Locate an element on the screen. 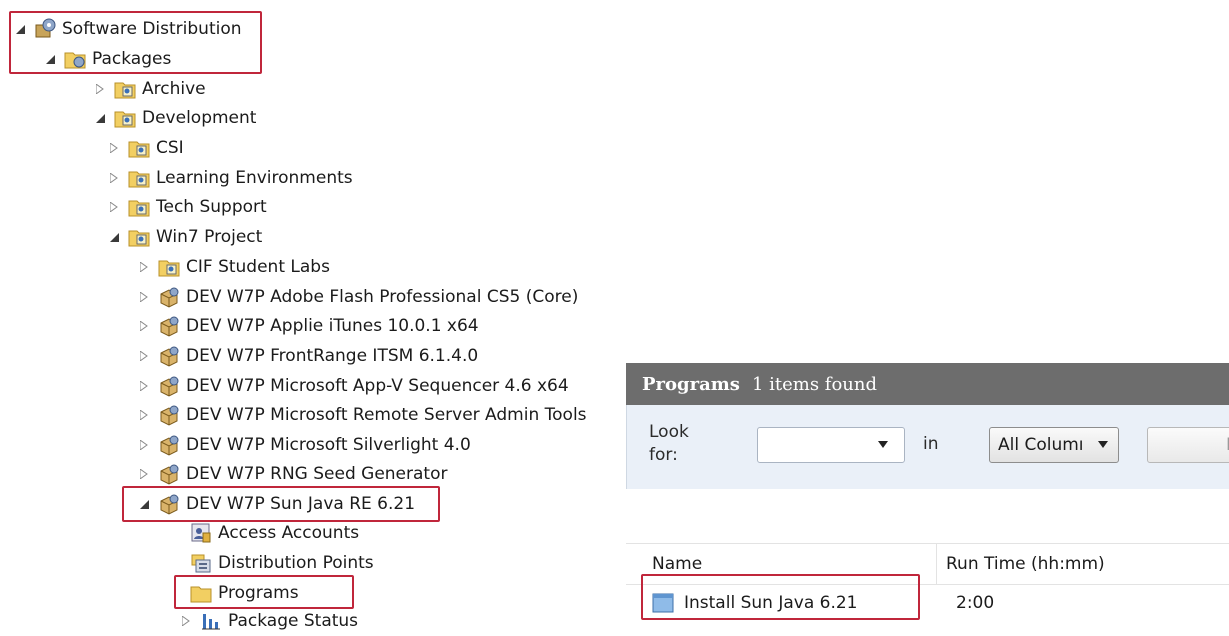 This screenshot has height=636, width=1229. tree-node-package-silverlight: DEV W7P Microsoft Silverlight 4.0 is located at coordinates (303, 445).